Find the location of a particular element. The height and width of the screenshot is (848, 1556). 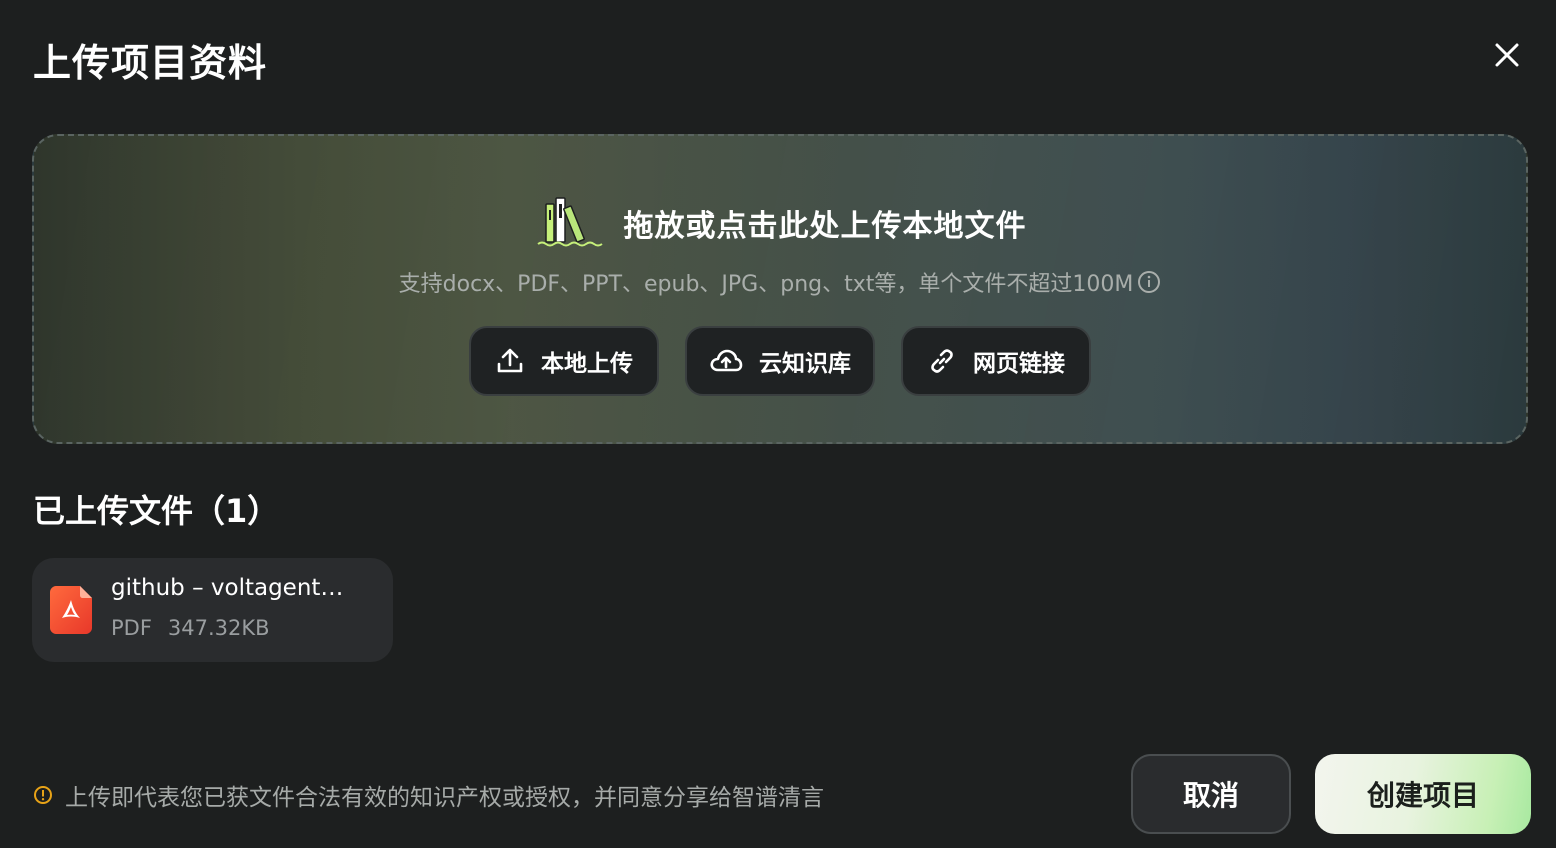

dialog-title: 上传项目资料 is located at coordinates (150, 63).